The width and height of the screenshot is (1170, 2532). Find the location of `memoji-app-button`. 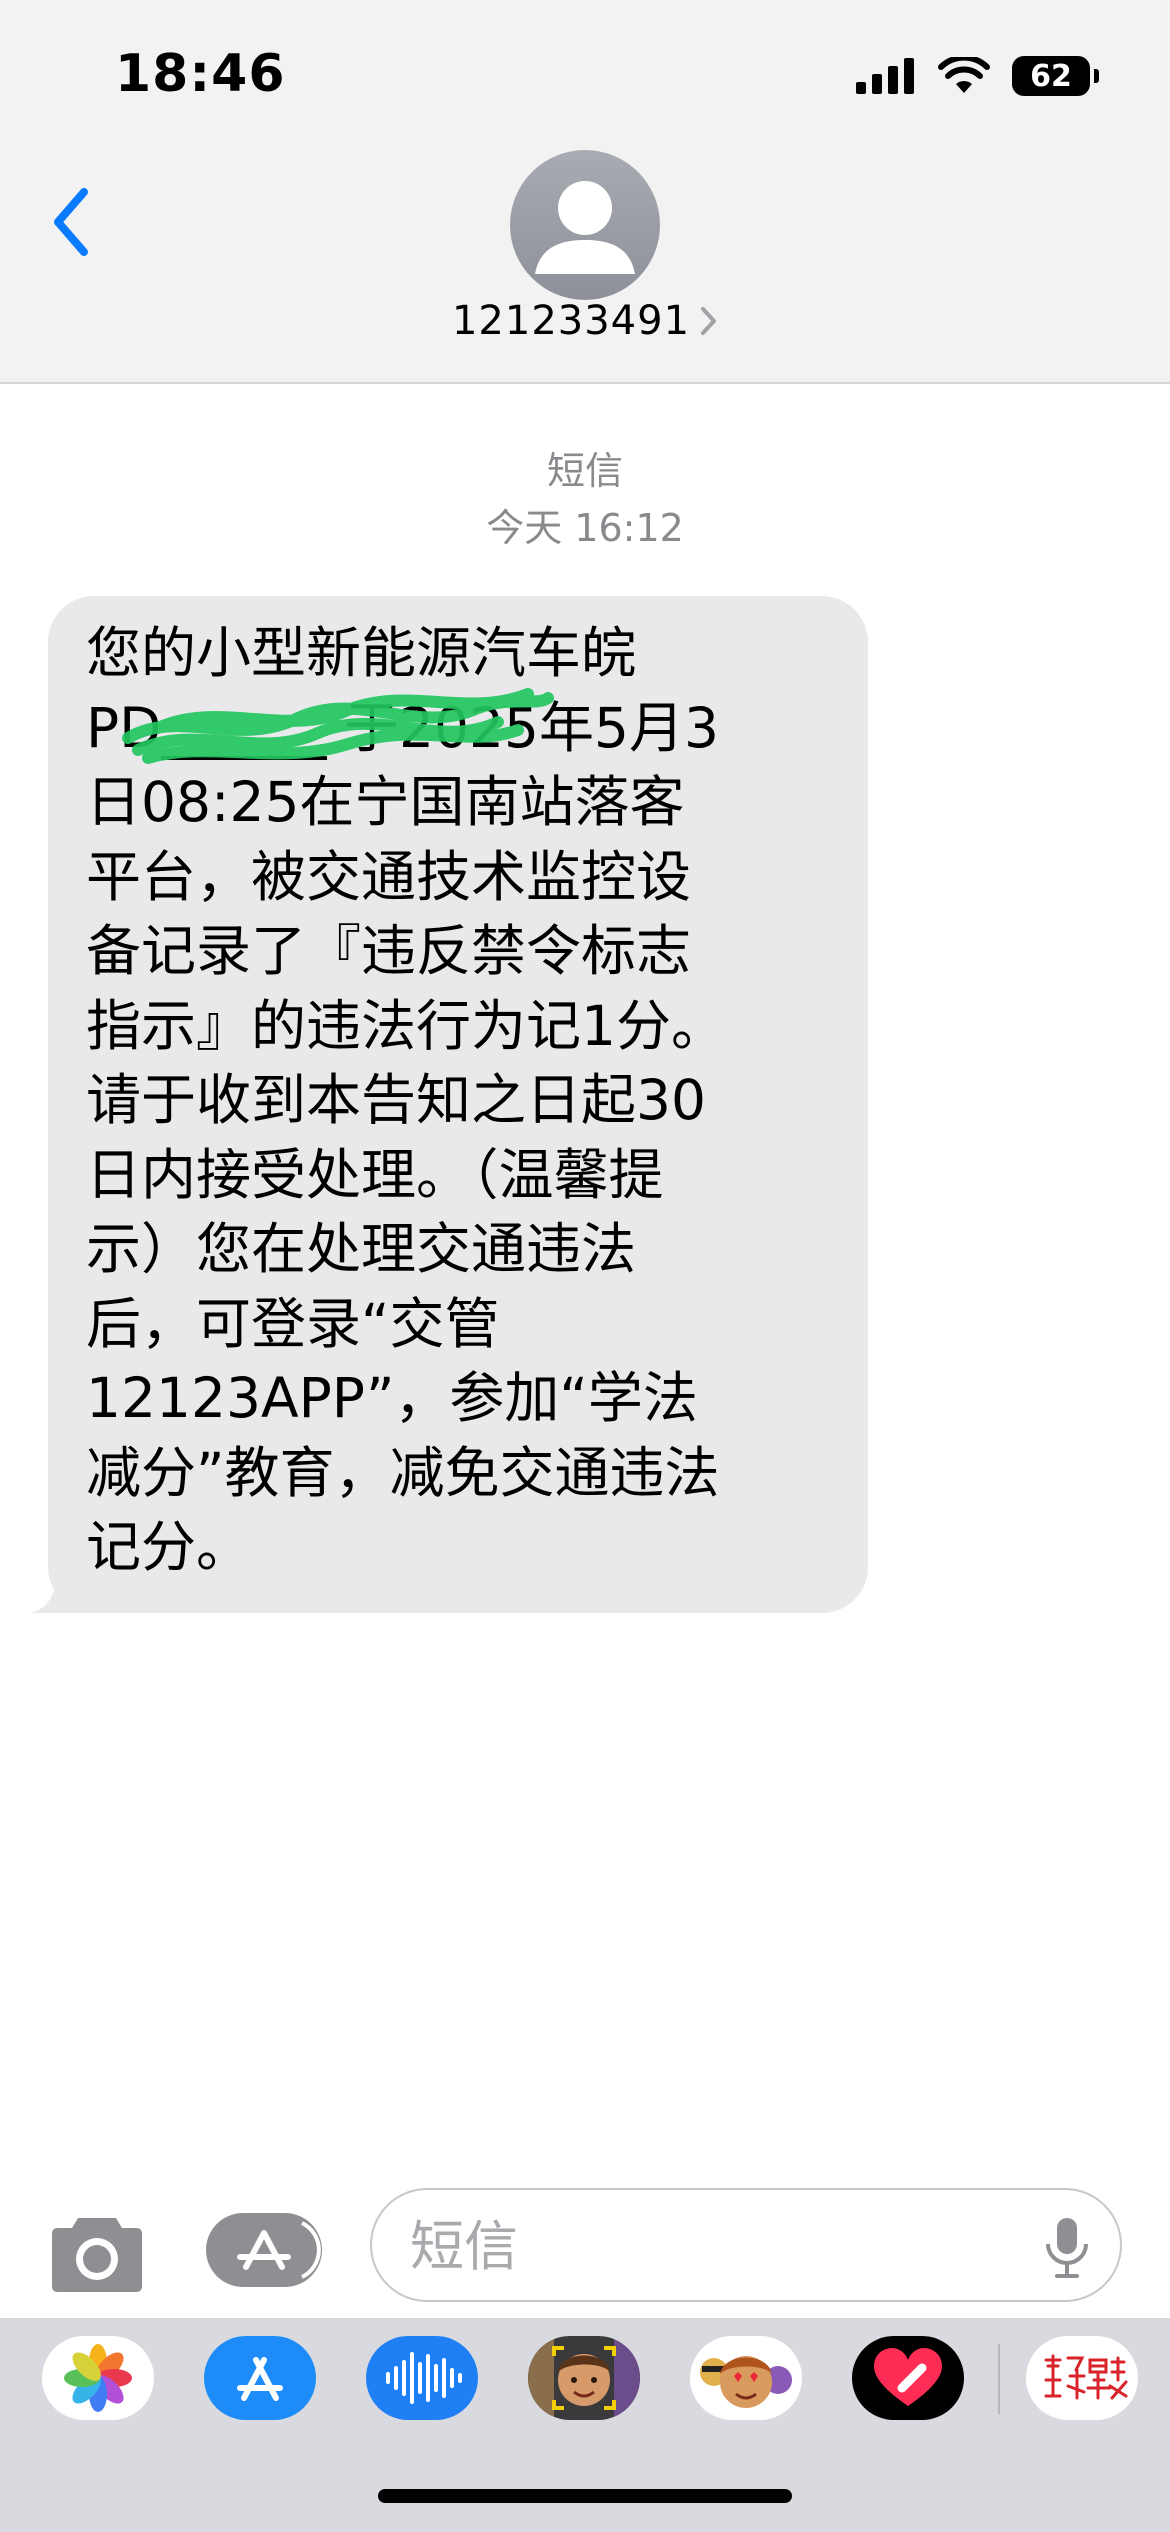

memoji-app-button is located at coordinates (584, 2378).